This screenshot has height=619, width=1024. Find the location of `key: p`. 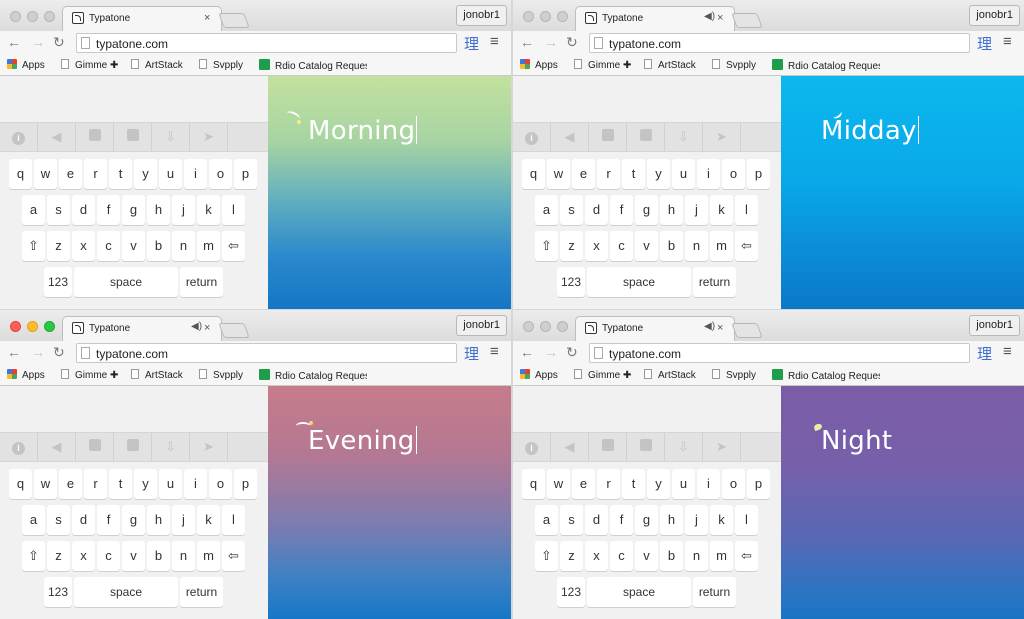

key: p is located at coordinates (758, 484).